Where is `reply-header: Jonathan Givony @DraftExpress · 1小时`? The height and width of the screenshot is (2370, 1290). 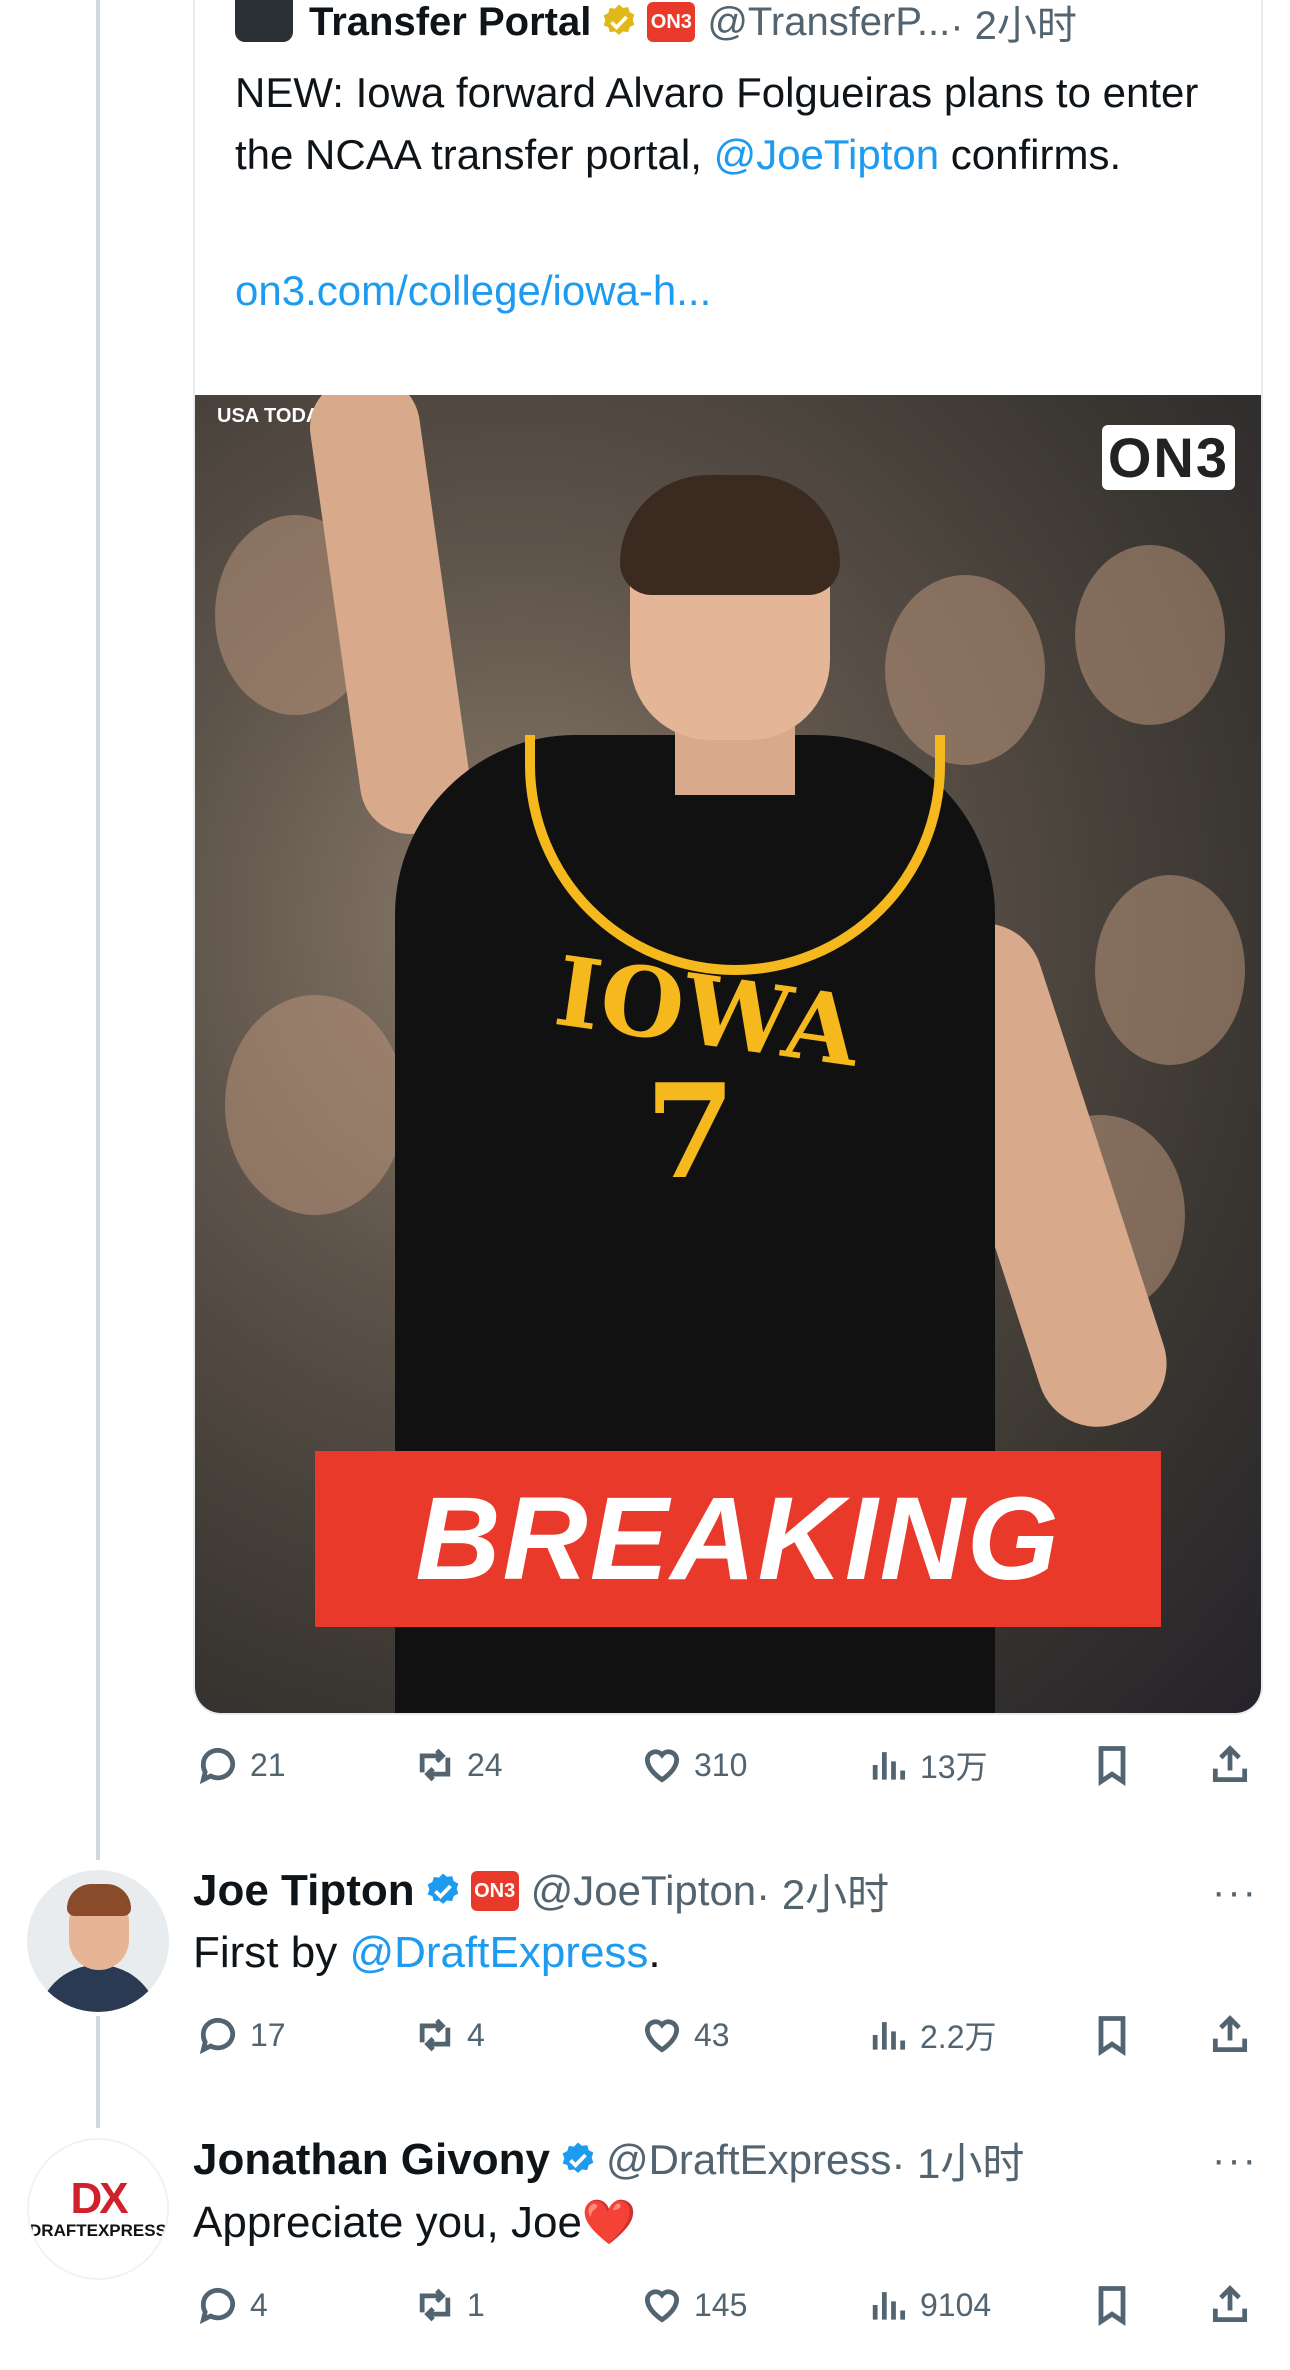
reply-header: Jonathan Givony @DraftExpress · 1小时 is located at coordinates (608, 2160).